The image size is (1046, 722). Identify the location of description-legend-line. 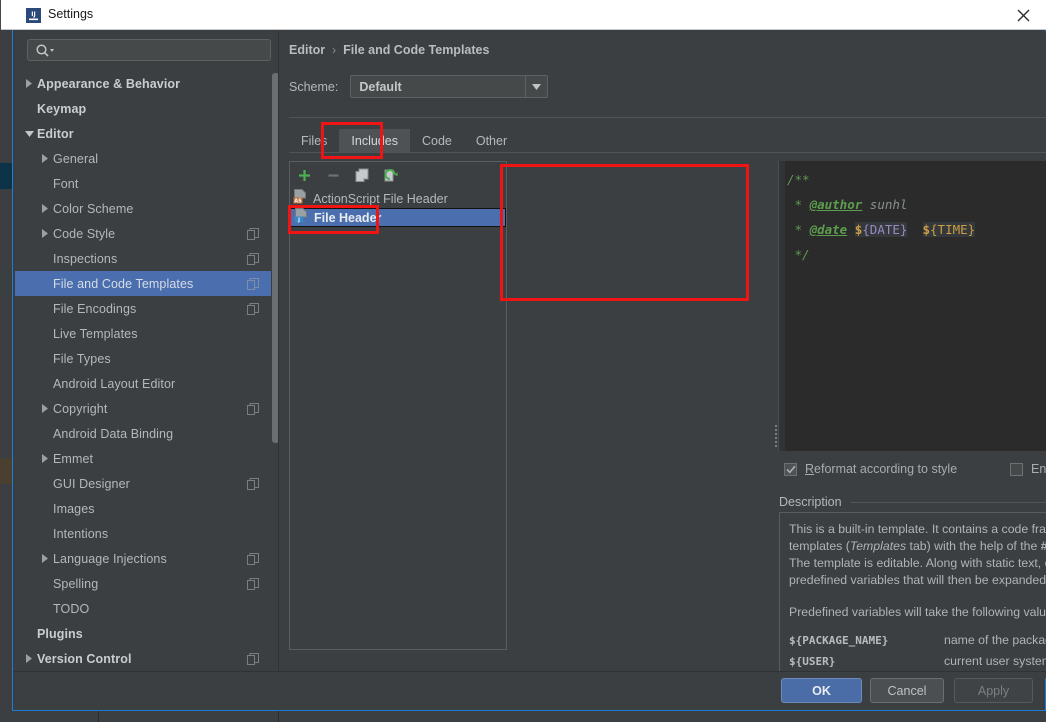
(948, 502).